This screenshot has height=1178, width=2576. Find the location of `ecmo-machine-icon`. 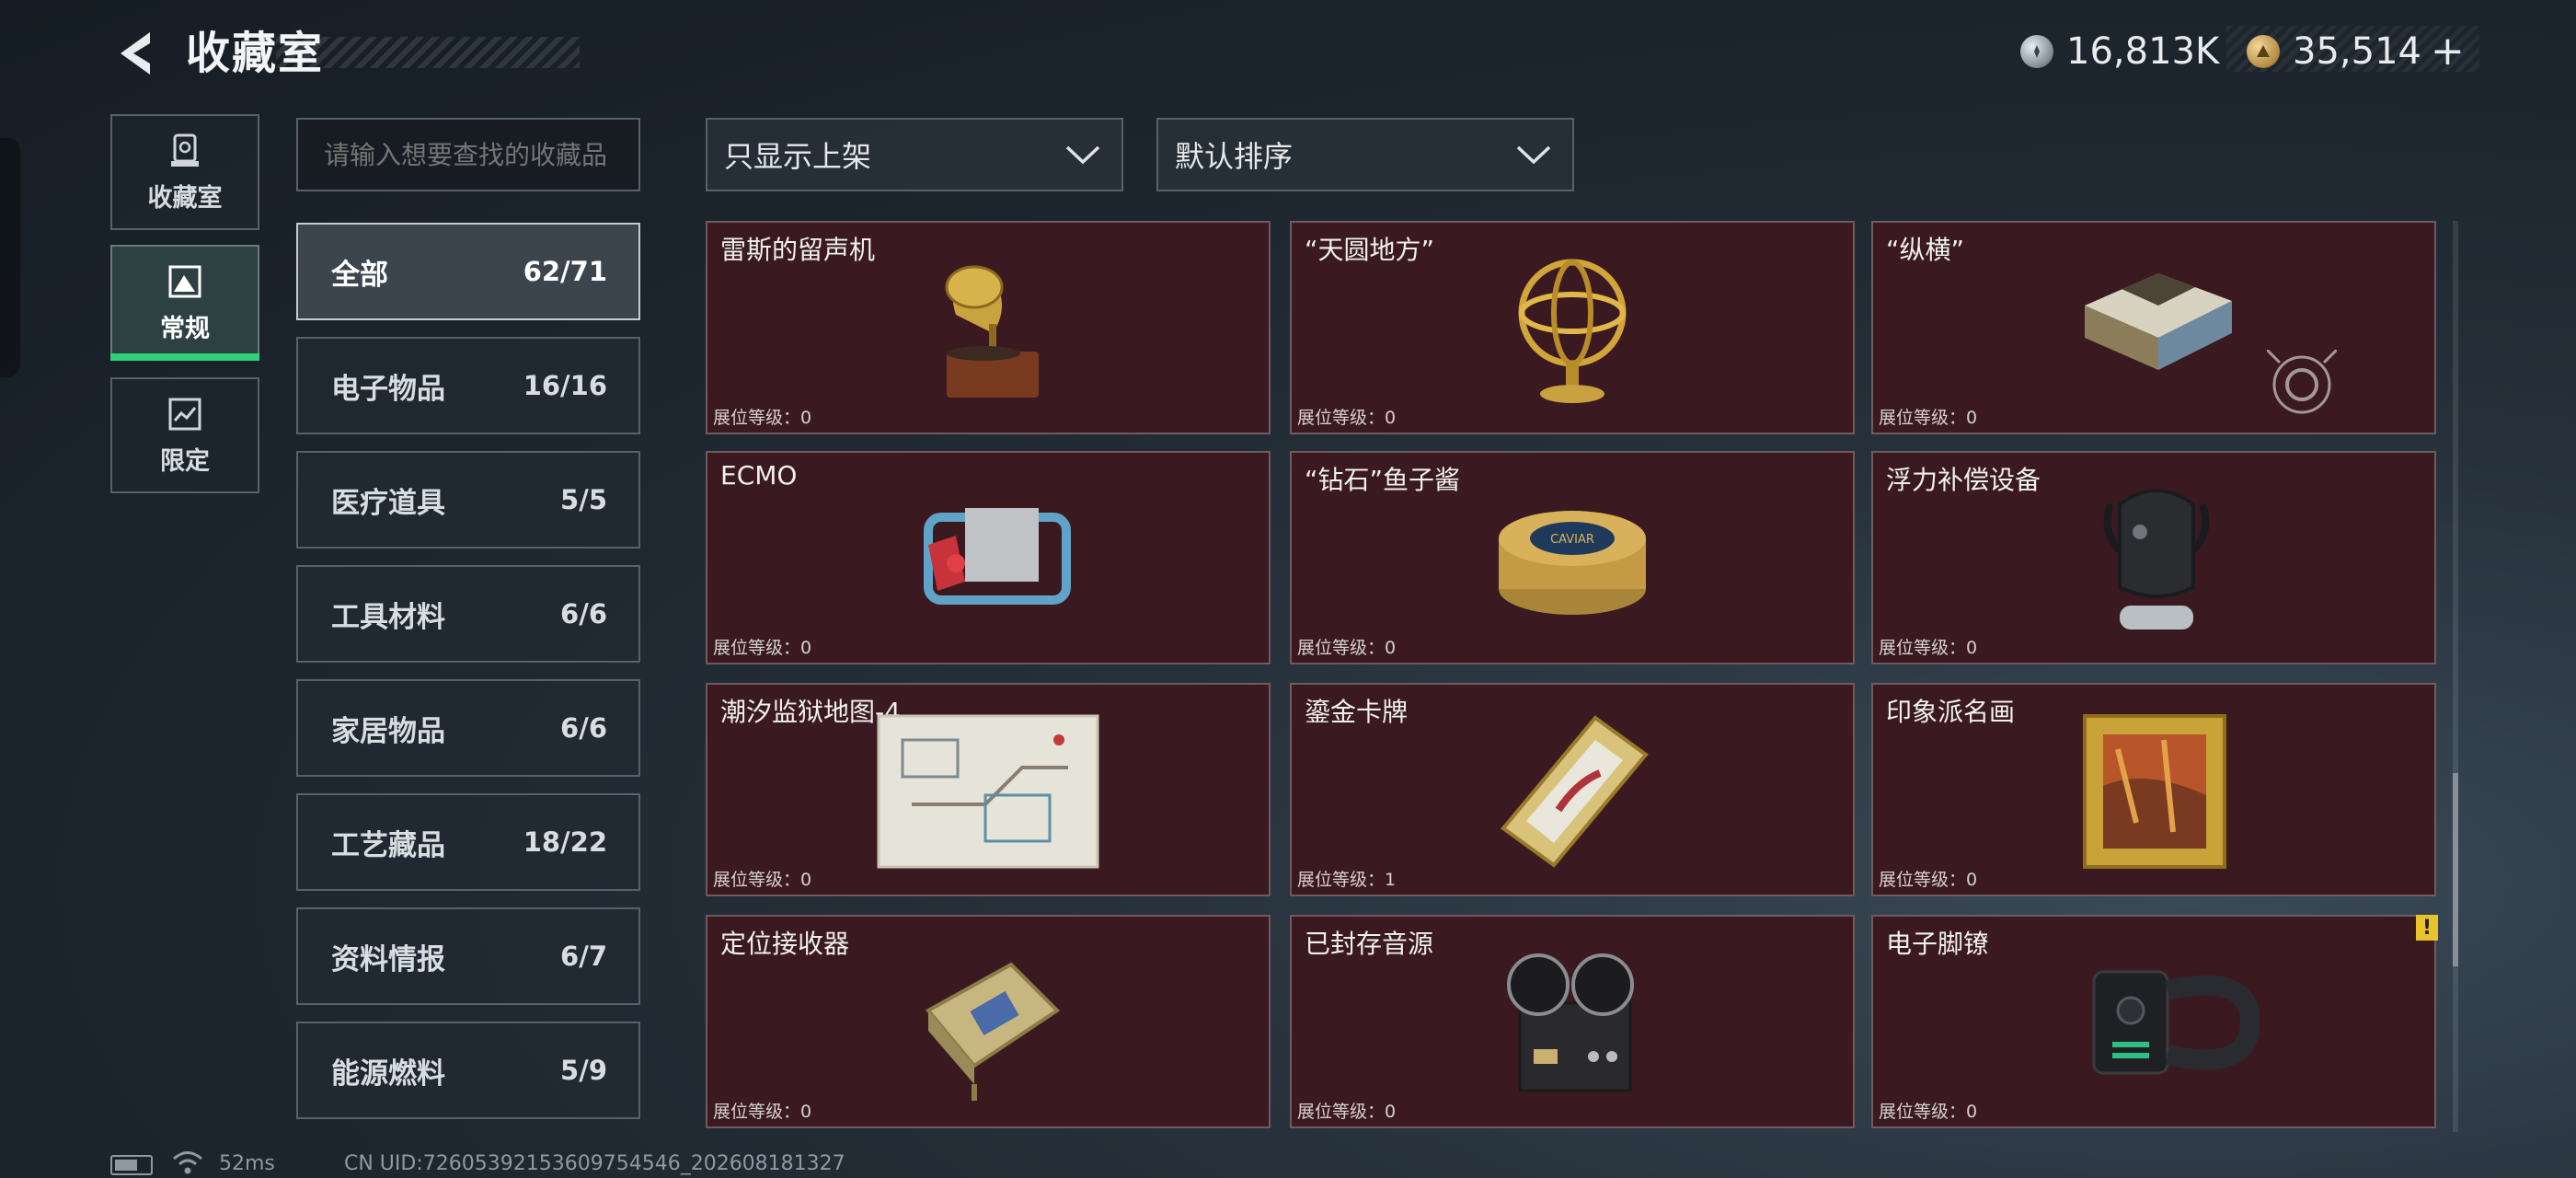

ecmo-machine-icon is located at coordinates (997, 556).